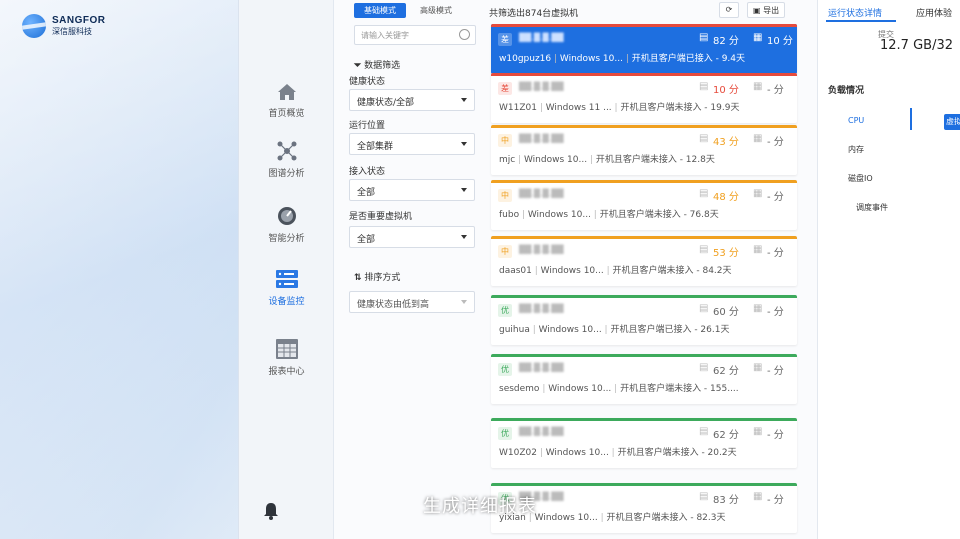  I want to click on vm-status: 开机且客户端未接入 - 19.9天, so click(680, 108).